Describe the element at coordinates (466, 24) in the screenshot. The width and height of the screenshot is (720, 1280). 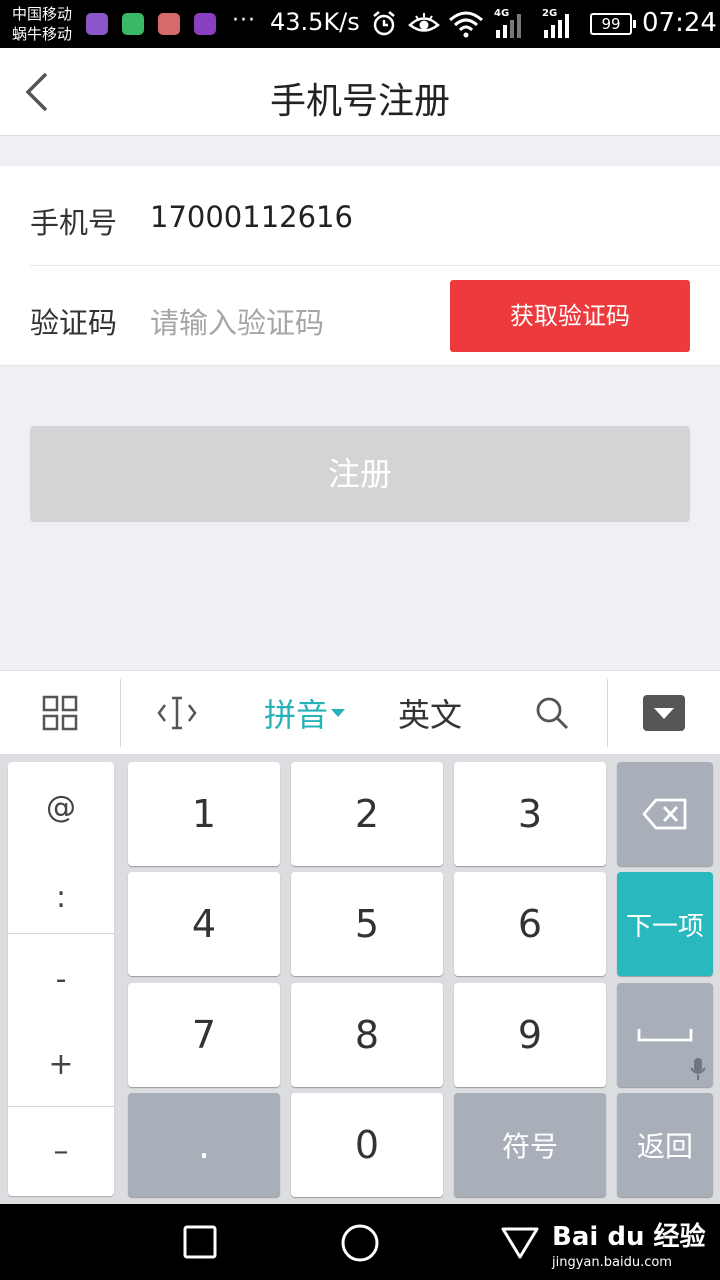
I see `wifi-icon` at that location.